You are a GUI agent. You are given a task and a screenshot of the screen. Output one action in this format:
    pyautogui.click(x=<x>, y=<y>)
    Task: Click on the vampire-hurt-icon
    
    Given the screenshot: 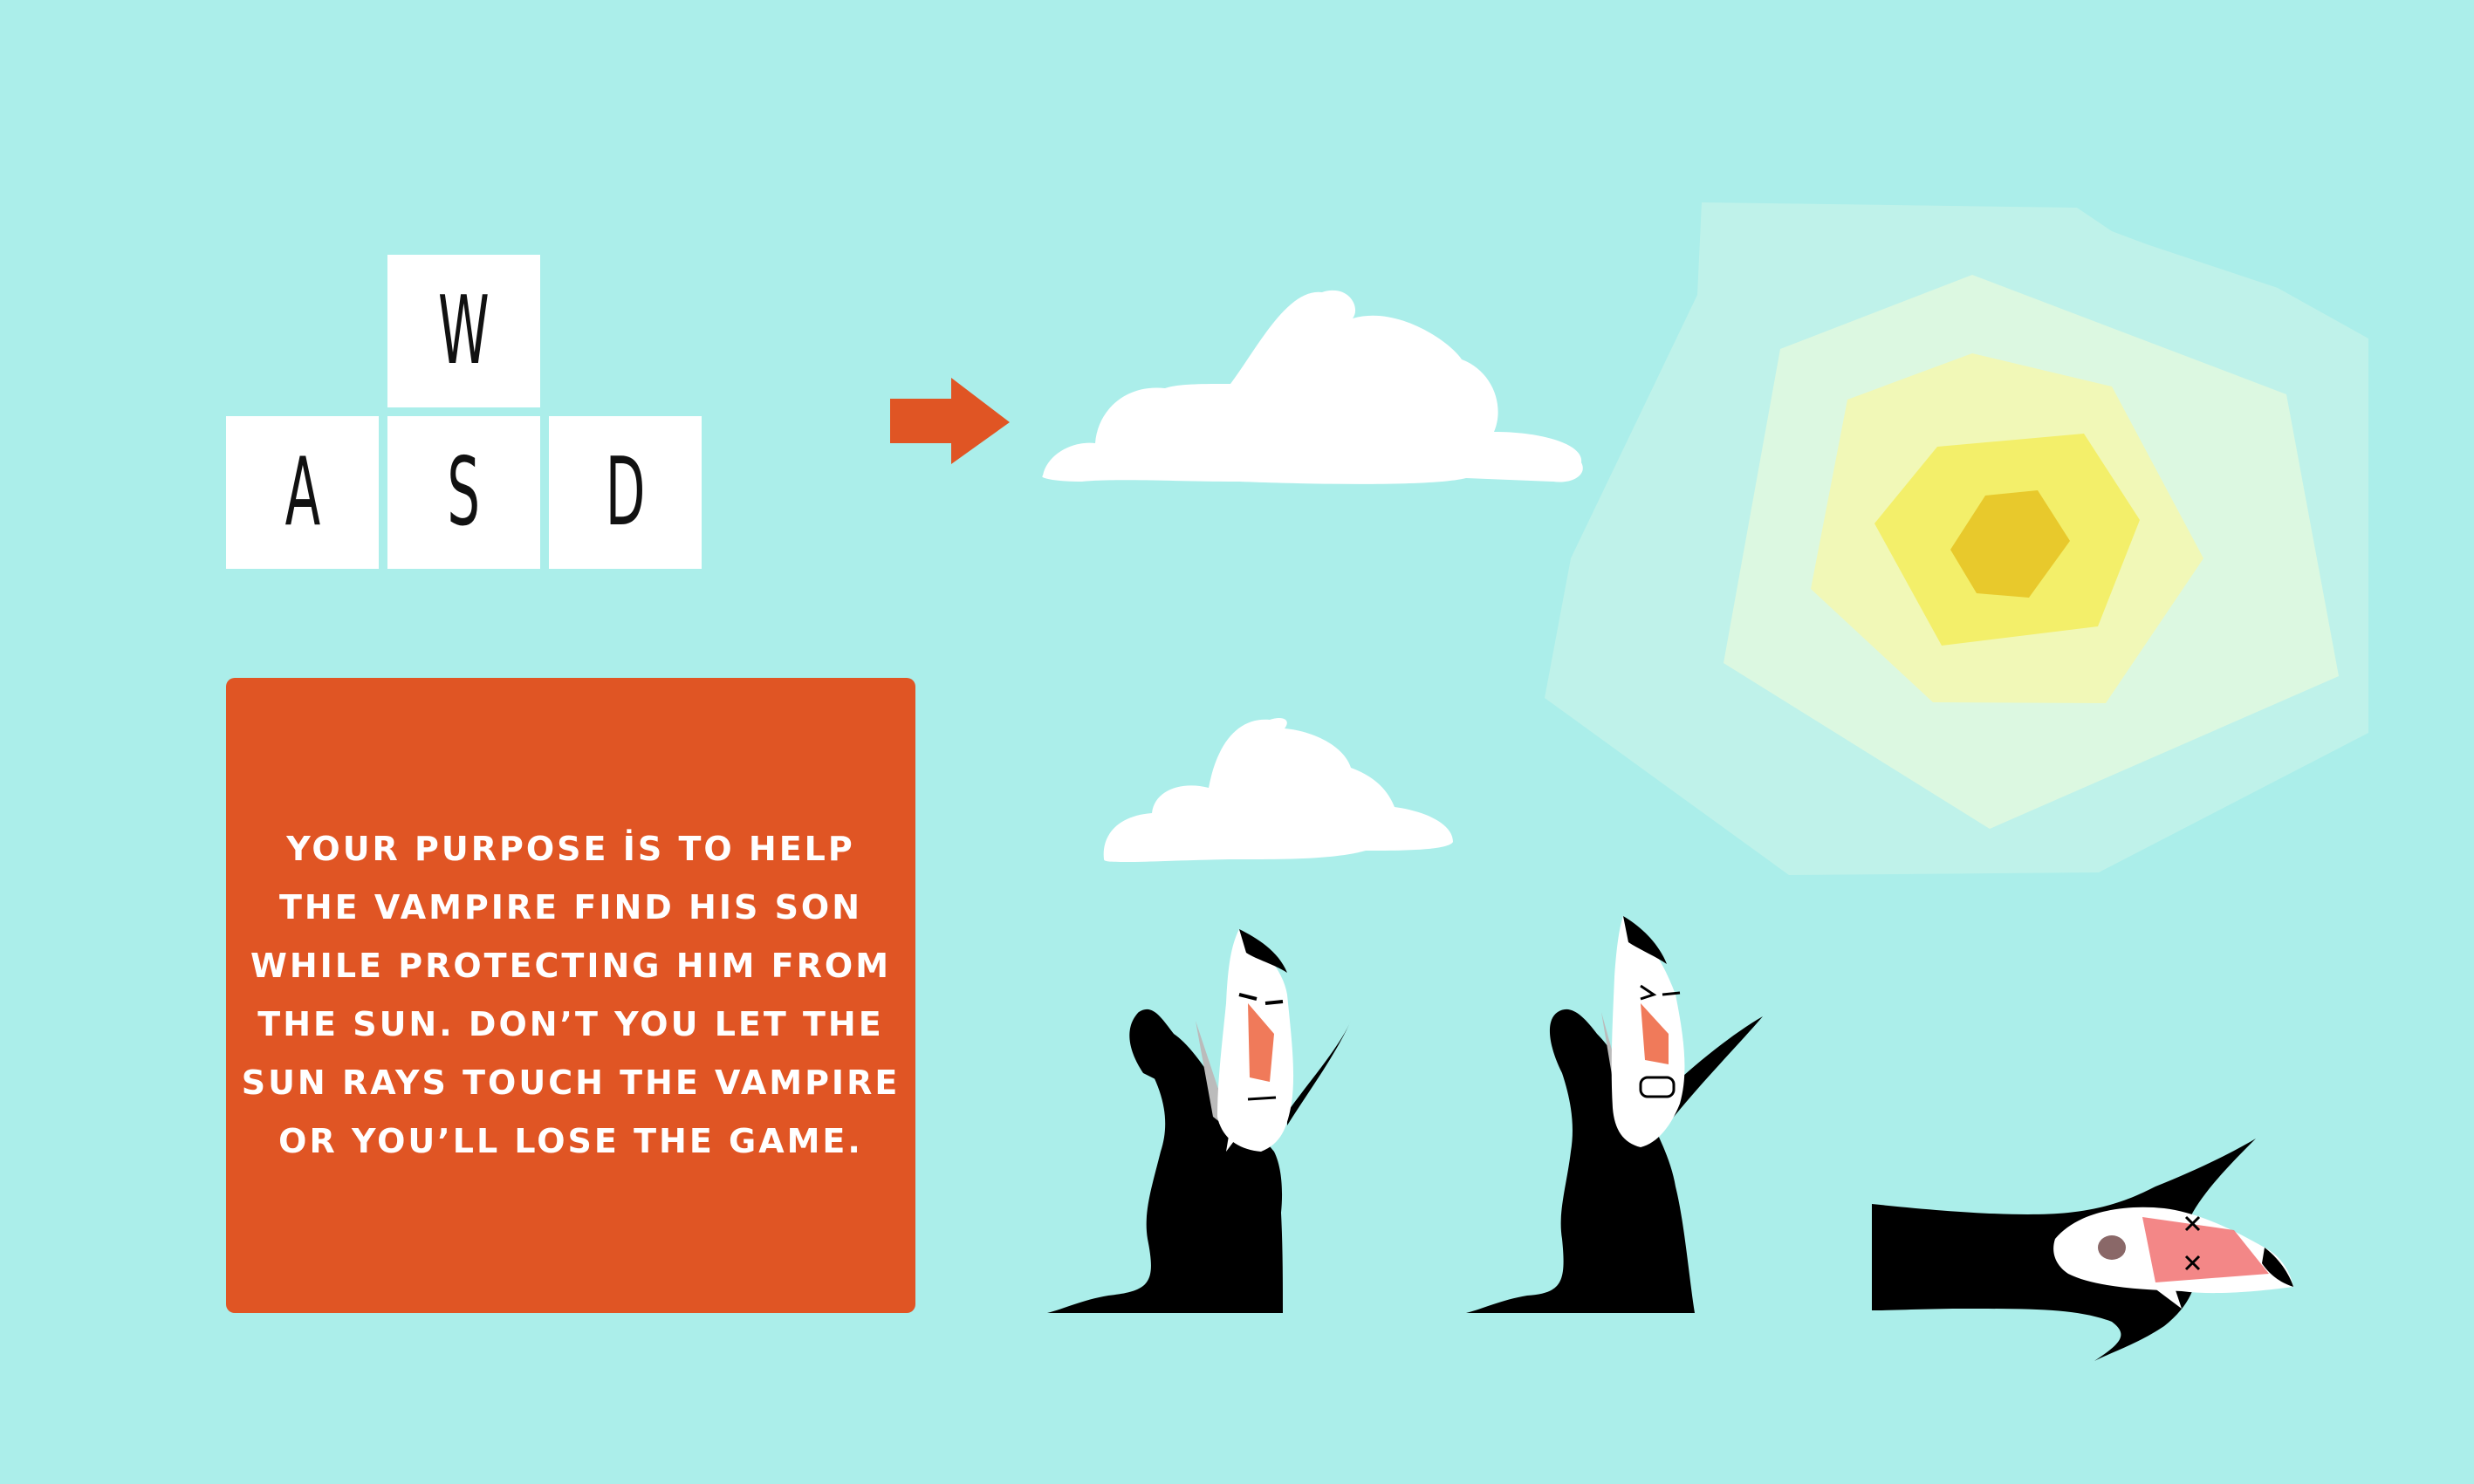 What is the action you would take?
    pyautogui.click(x=1615, y=1114)
    